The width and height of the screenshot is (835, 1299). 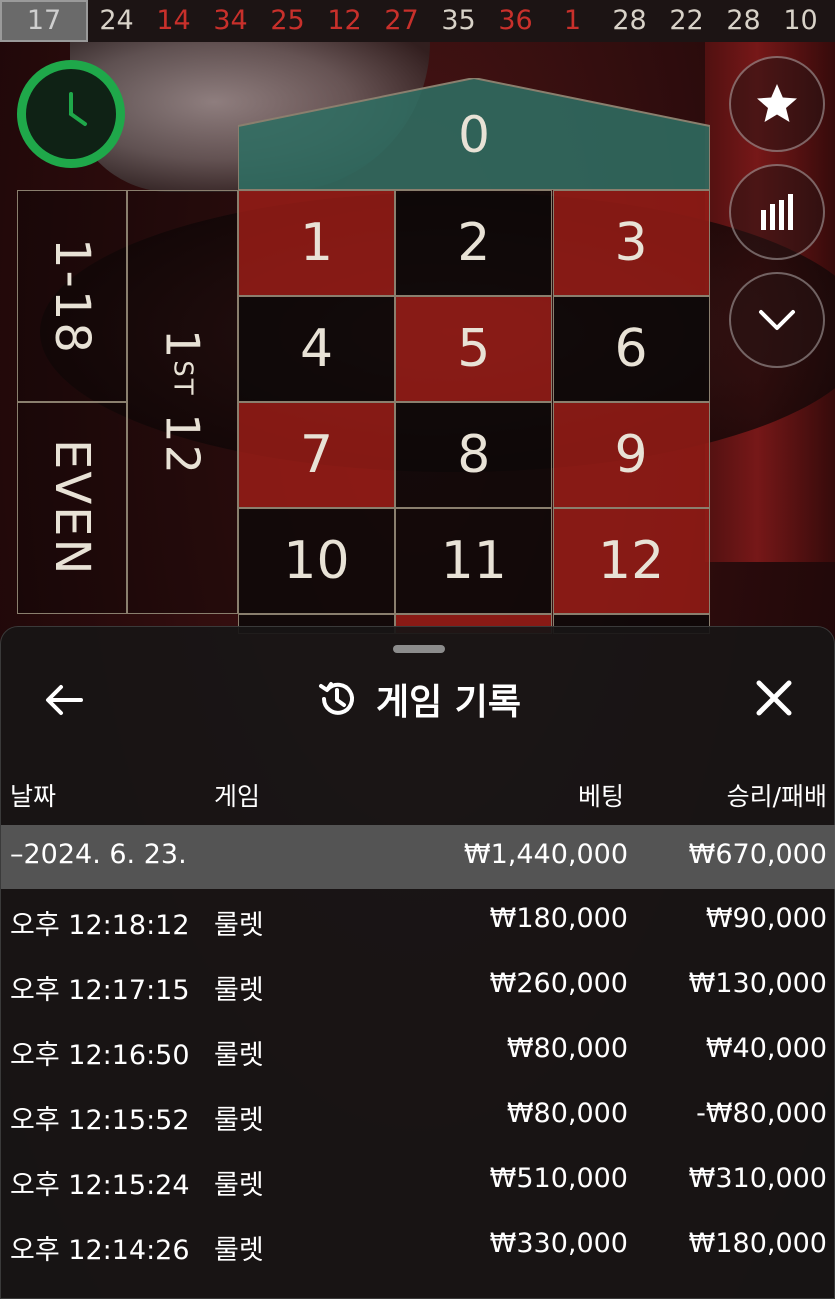 I want to click on recent-result: 36, so click(x=515, y=20).